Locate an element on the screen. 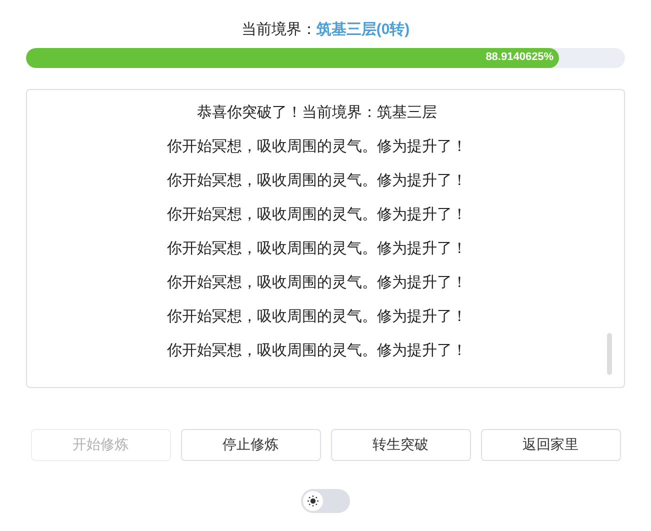 This screenshot has height=531, width=651. action-button: 返回家里 is located at coordinates (550, 444).